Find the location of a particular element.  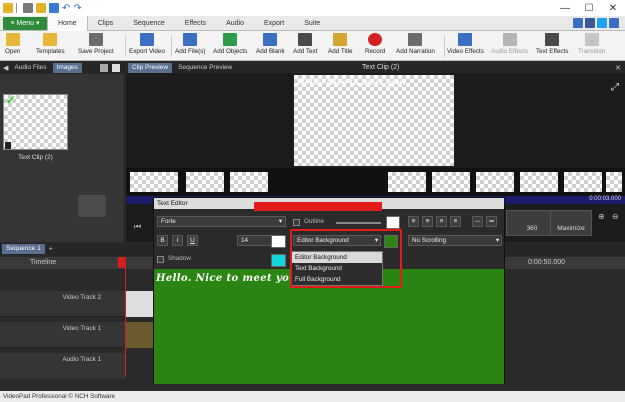

timeline-text-clip is located at coordinates (139, 304).